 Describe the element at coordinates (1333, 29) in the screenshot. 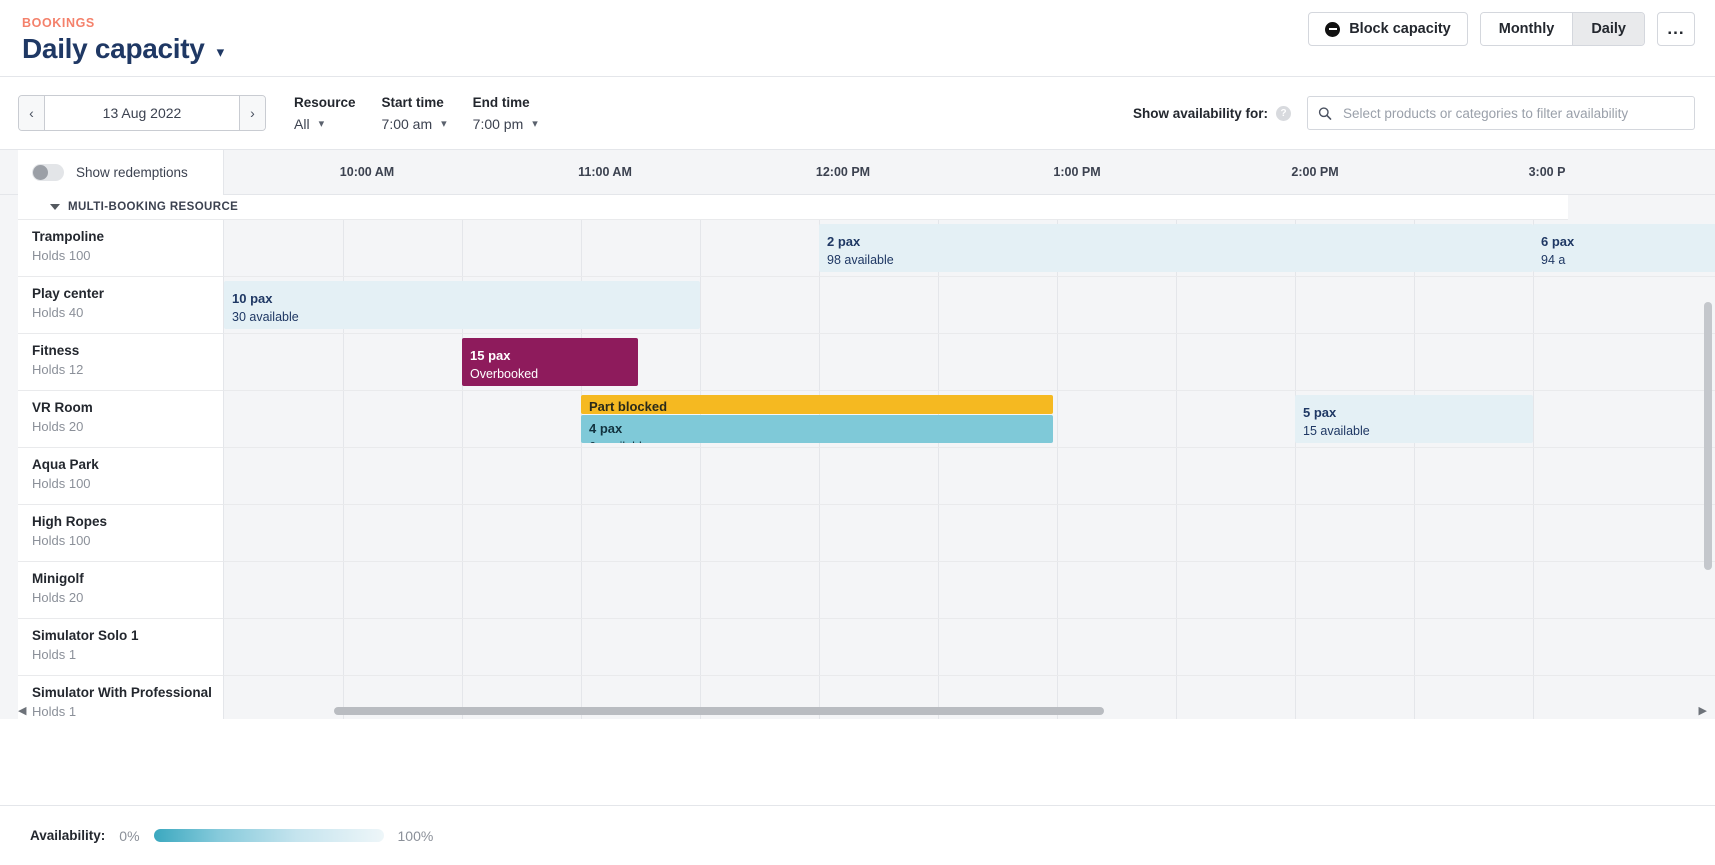

I see `minus-circle-icon` at that location.